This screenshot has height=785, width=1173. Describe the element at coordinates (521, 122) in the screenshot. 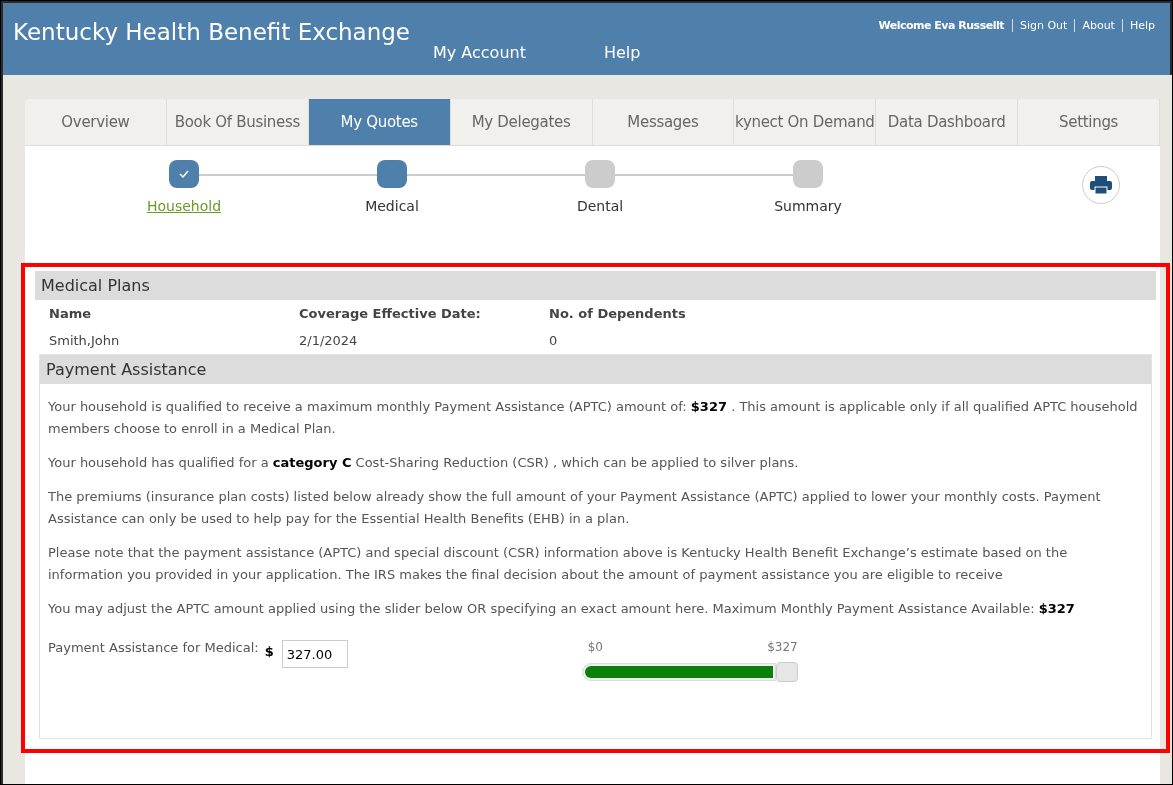

I see `tab: My Delegates` at that location.